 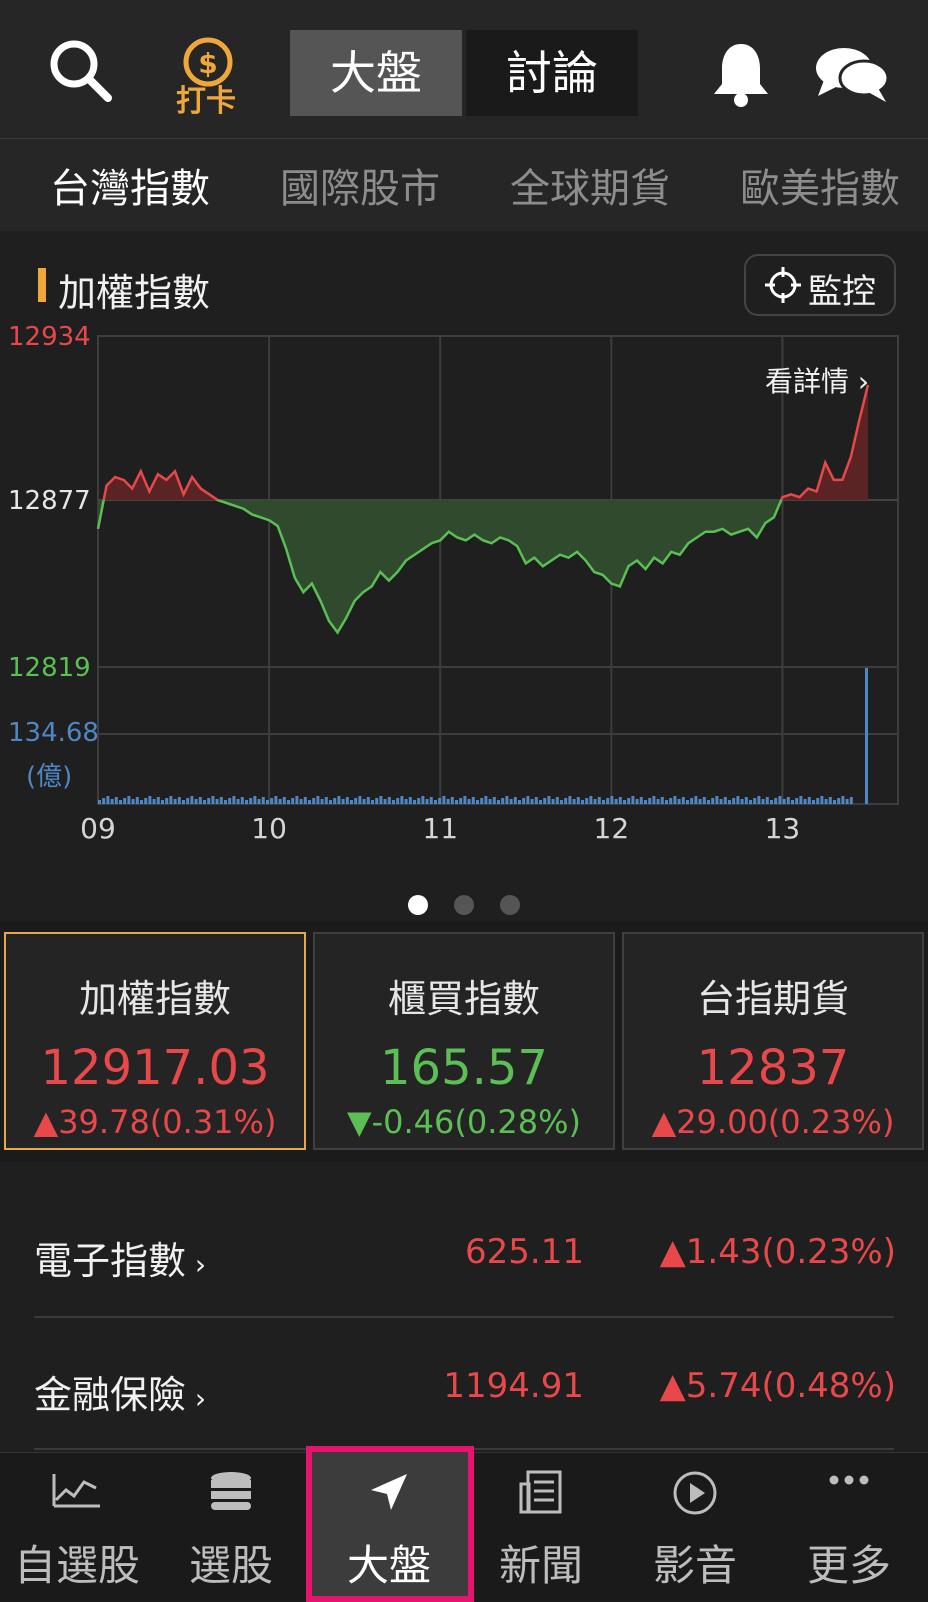 What do you see at coordinates (464, 1068) in the screenshot?
I see `card-value: 165.57` at bounding box center [464, 1068].